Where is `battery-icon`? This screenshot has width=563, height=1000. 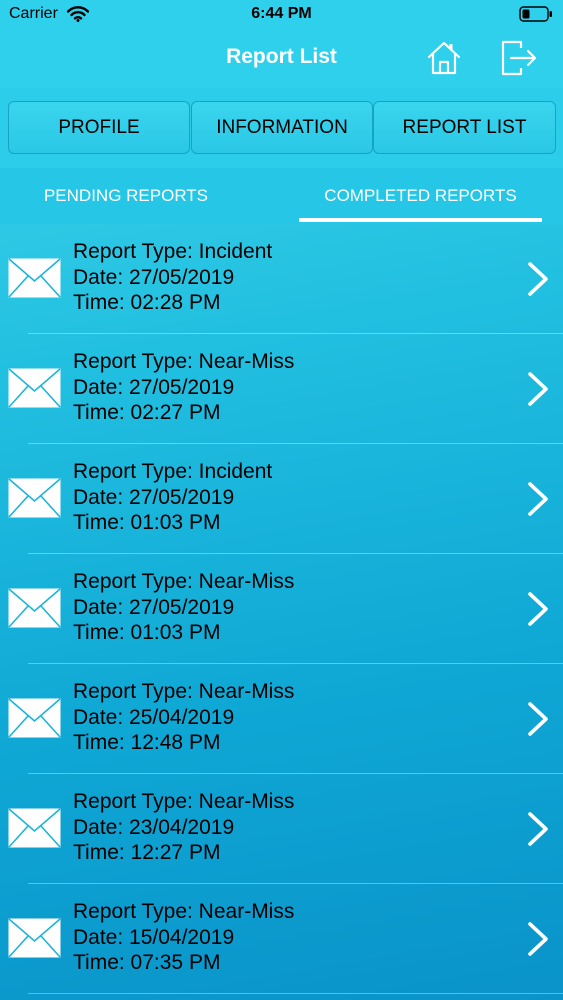 battery-icon is located at coordinates (535, 14).